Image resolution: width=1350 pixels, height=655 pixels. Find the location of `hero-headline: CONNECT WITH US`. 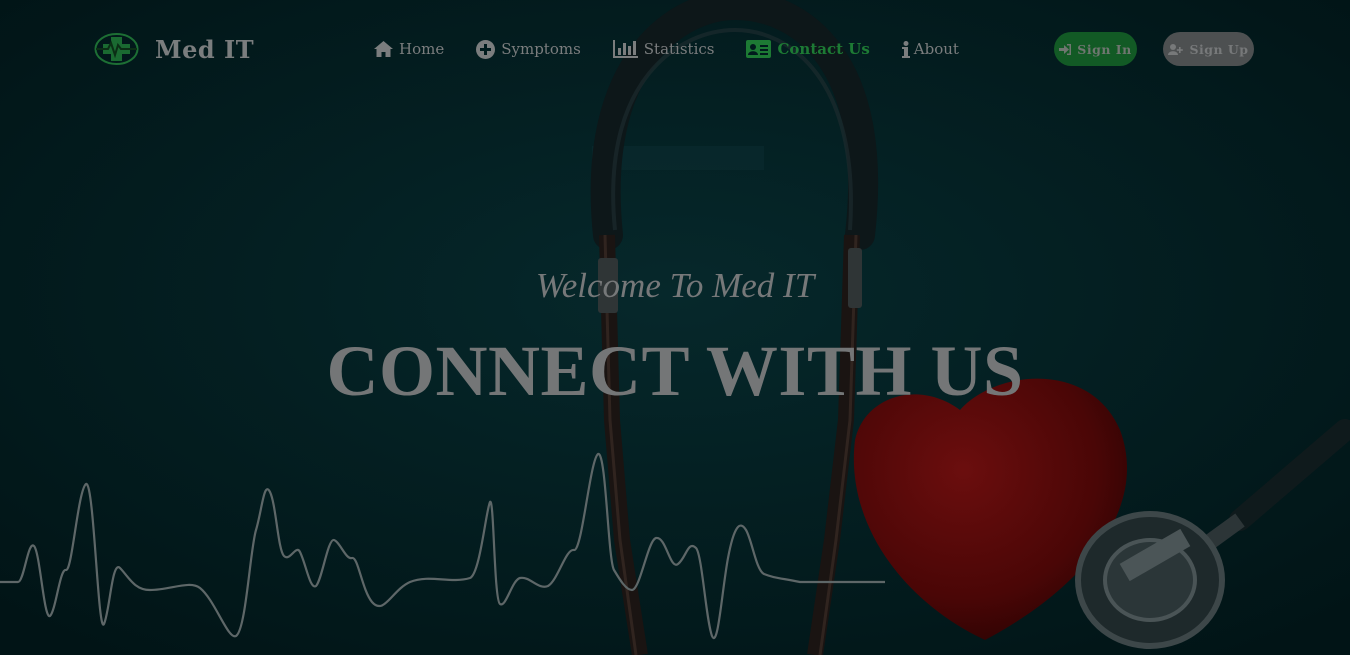

hero-headline: CONNECT WITH US is located at coordinates (675, 371).